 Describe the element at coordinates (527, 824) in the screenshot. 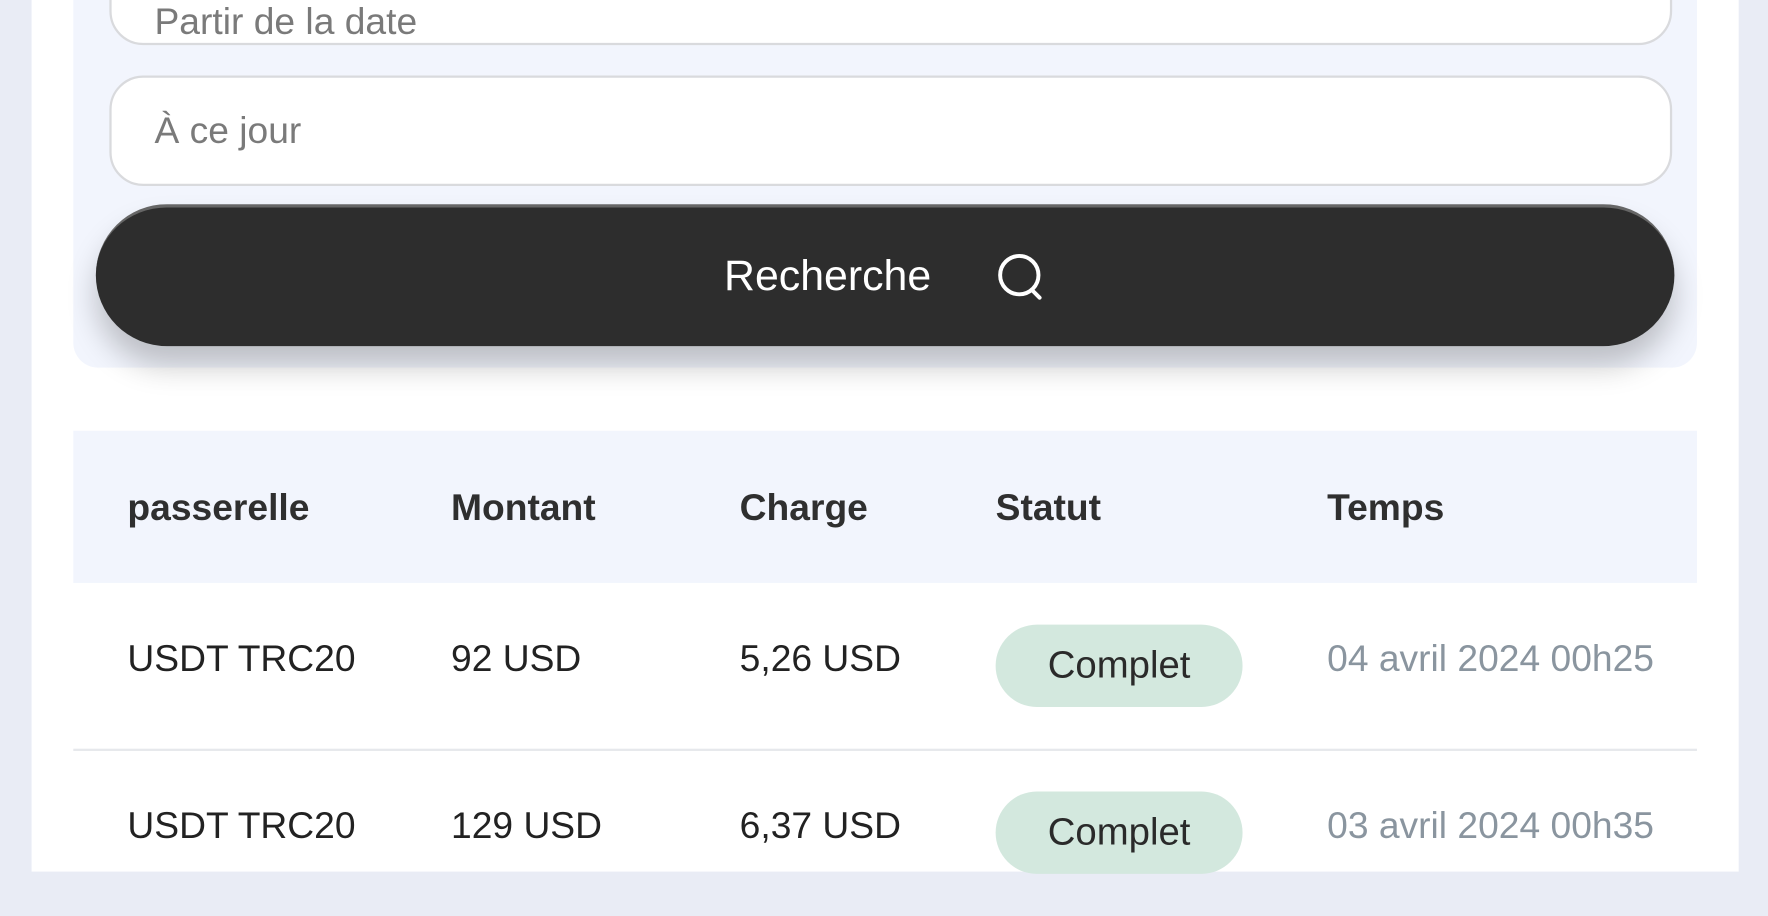

I see `cell-amount: 129 USD` at that location.